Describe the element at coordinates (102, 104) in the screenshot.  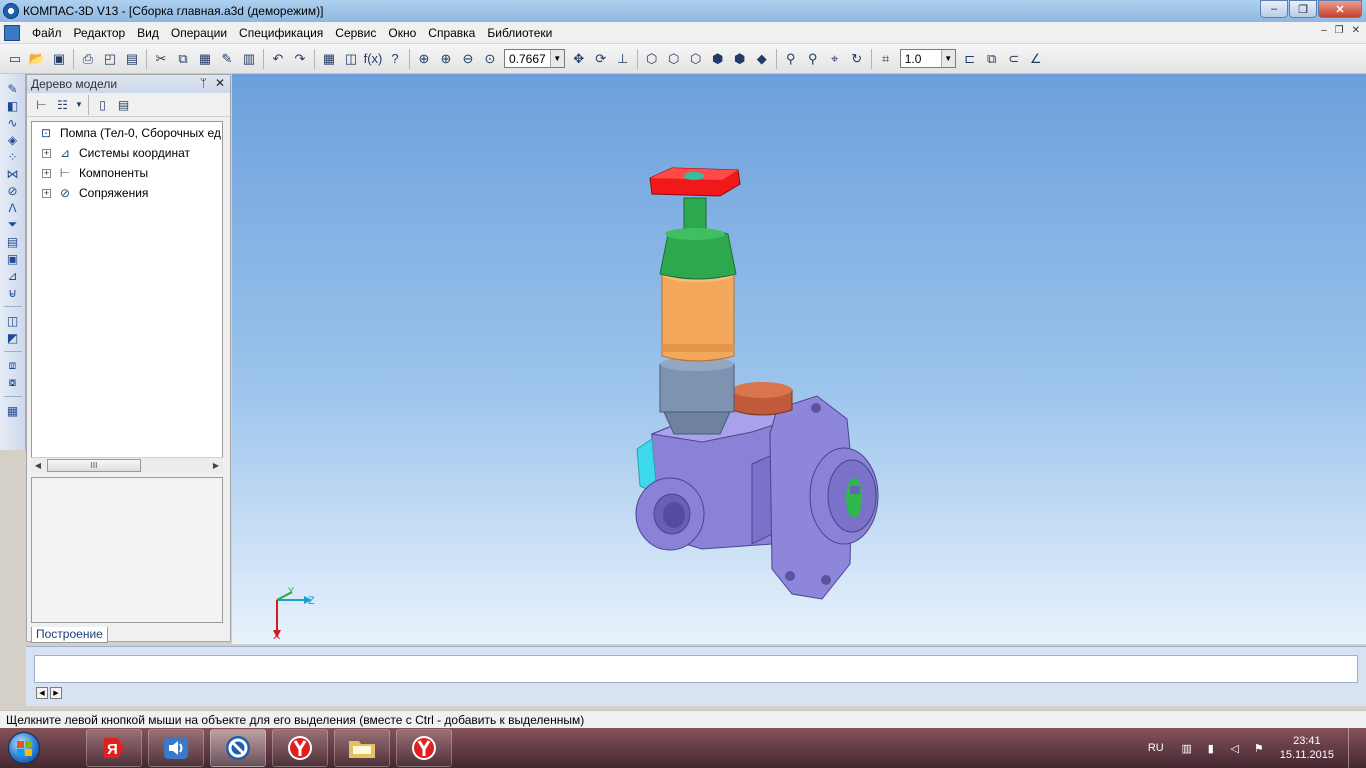
I see `show-detail-icon: ▯` at that location.